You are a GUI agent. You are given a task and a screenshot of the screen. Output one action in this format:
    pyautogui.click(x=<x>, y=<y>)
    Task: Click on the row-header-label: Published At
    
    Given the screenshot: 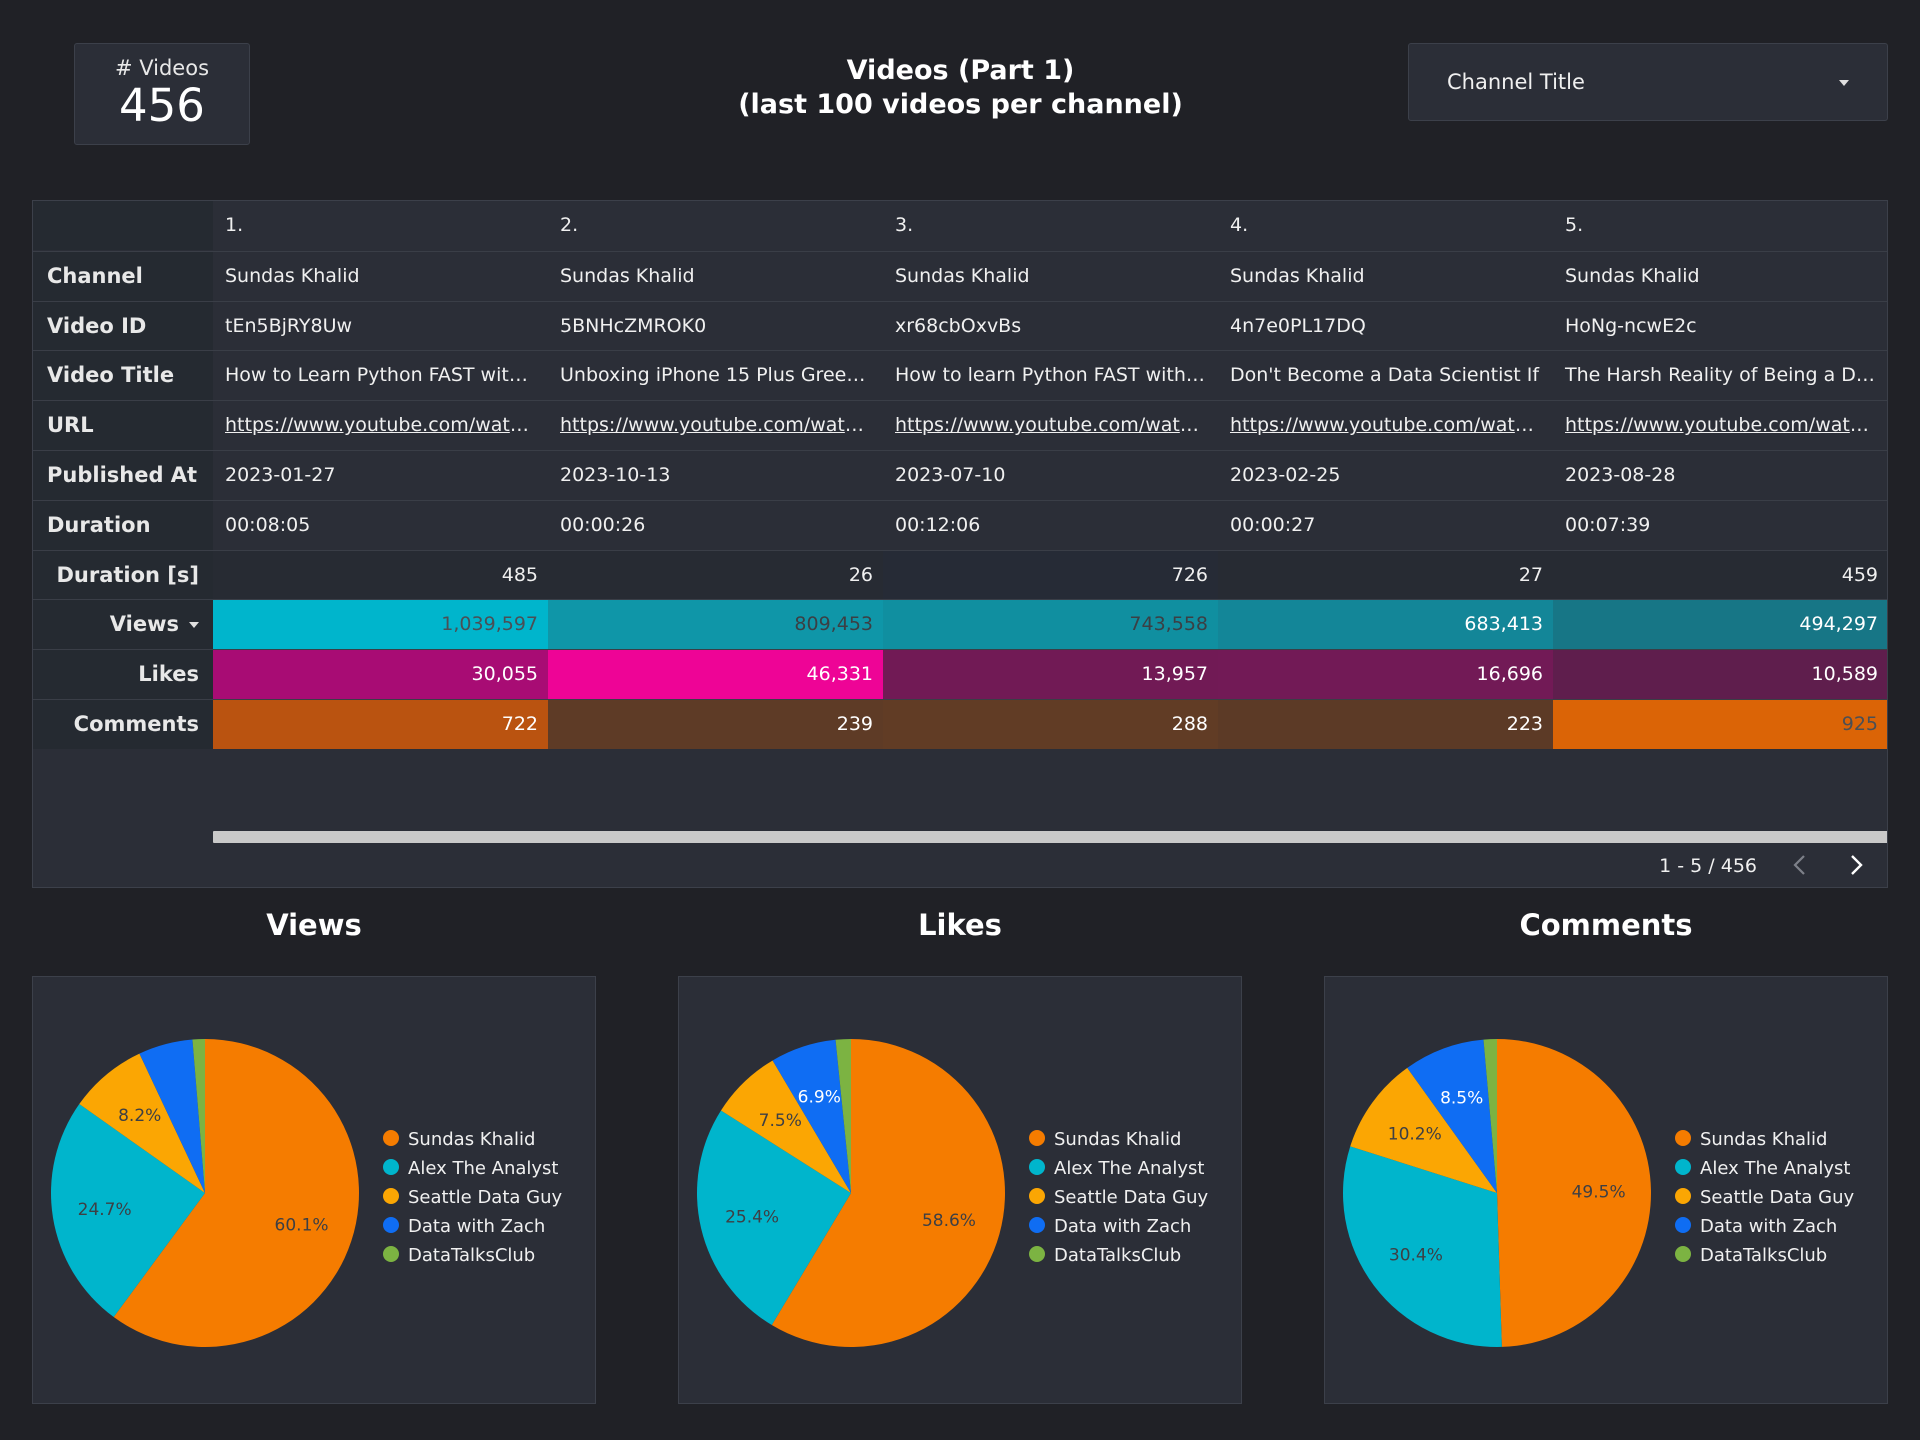 What is the action you would take?
    pyautogui.click(x=122, y=475)
    